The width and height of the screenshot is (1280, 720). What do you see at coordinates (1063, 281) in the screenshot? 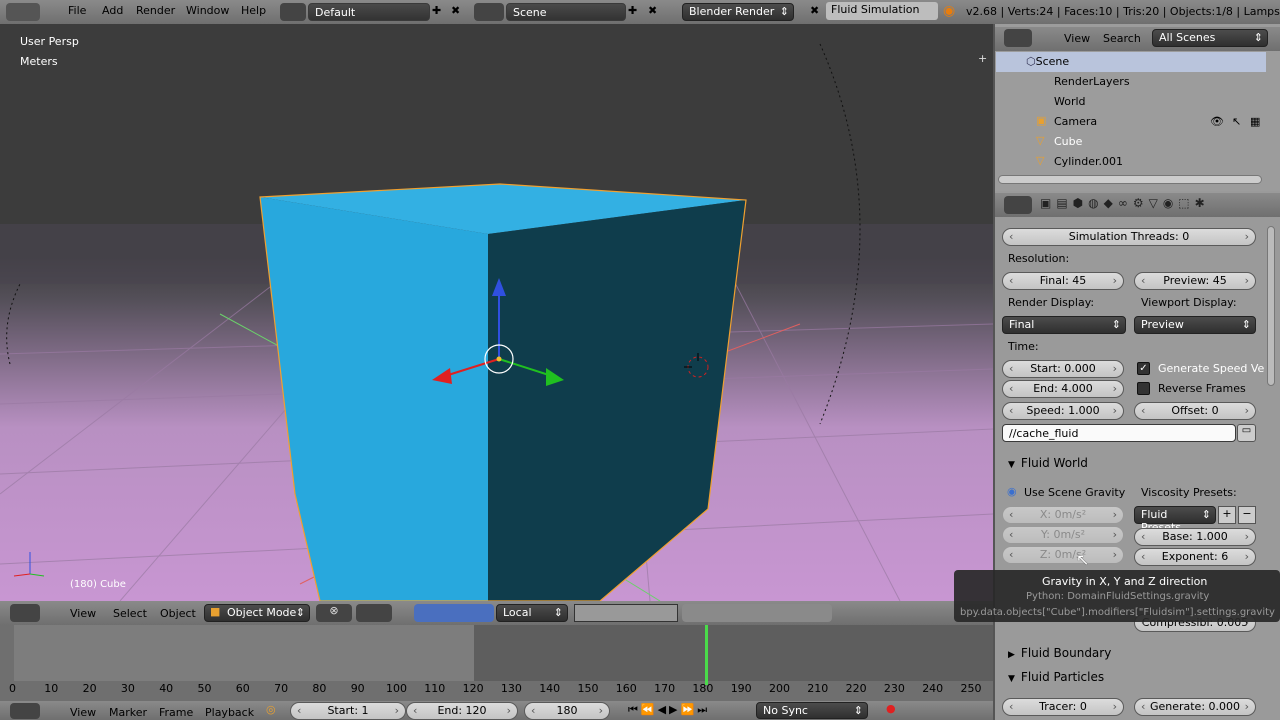
I see `final-resolution-field: Final: 45` at bounding box center [1063, 281].